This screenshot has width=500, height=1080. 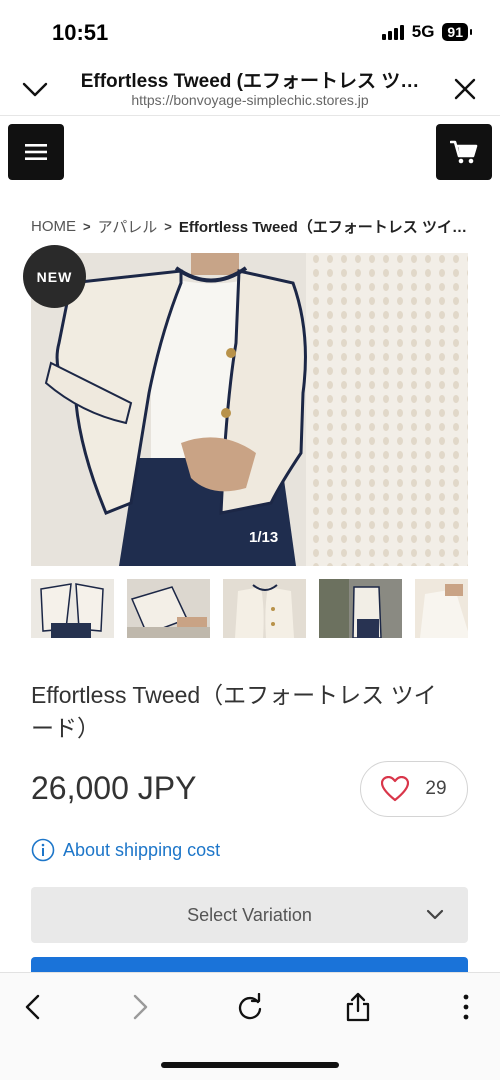 What do you see at coordinates (250, 1007) in the screenshot?
I see `reload-icon` at bounding box center [250, 1007].